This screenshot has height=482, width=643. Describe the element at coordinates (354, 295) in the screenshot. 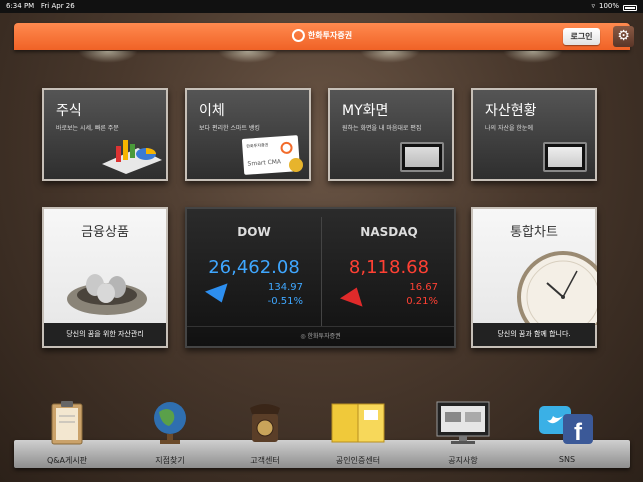

I see `up-arrow-icon` at that location.